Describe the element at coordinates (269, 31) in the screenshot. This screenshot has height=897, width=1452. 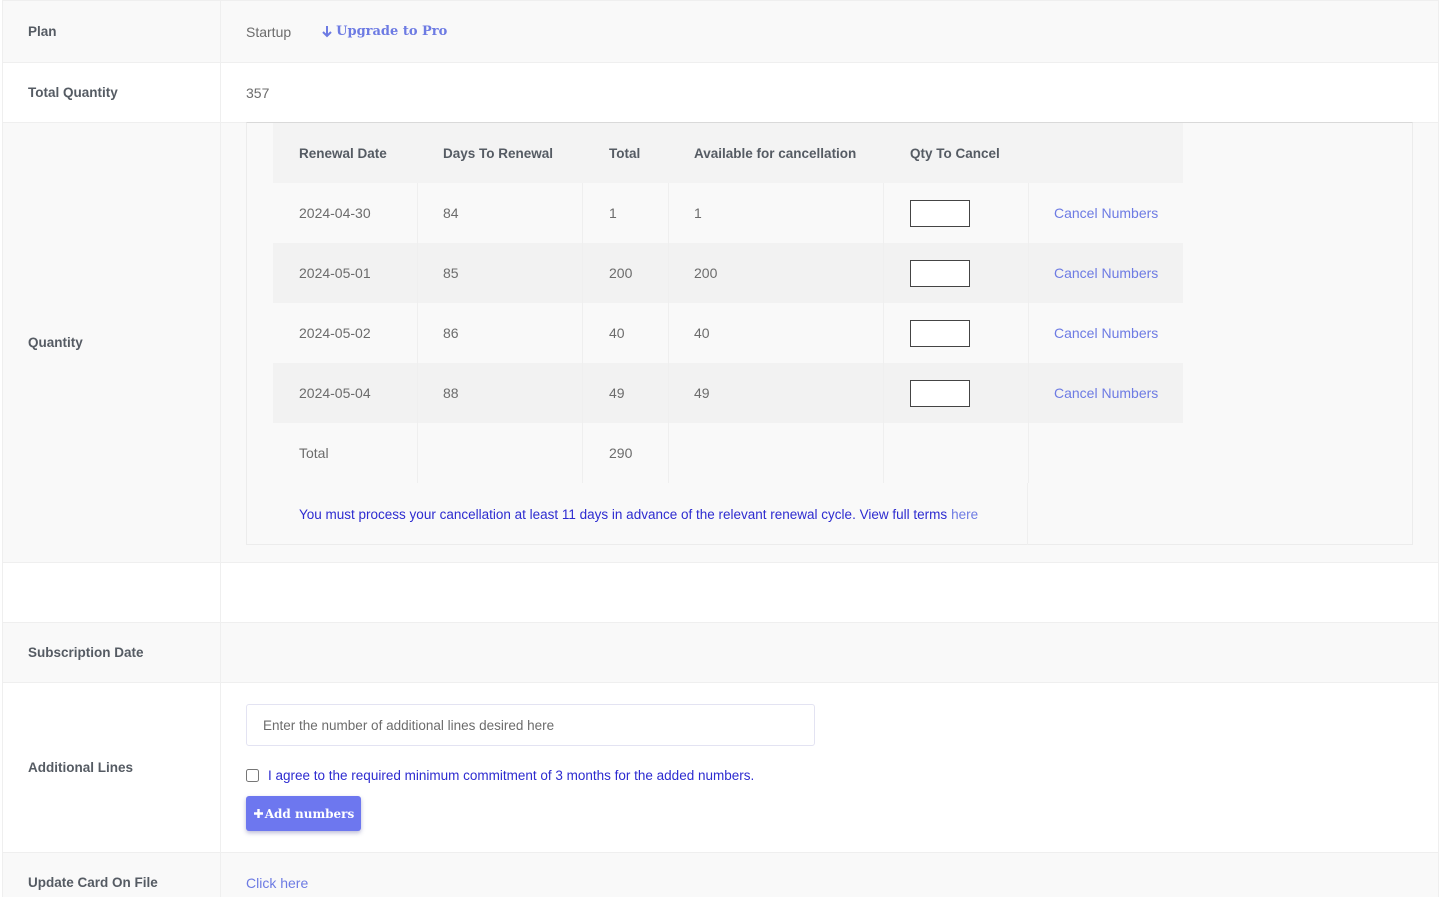
I see `plan-value: Startup` at that location.